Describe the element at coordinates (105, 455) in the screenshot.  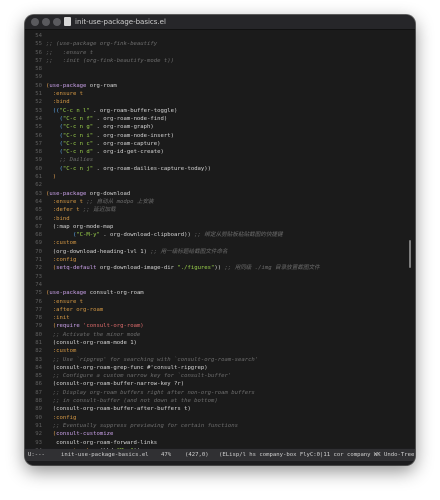
I see `modeline-buffer-name: init-use-package-basics.el` at that location.